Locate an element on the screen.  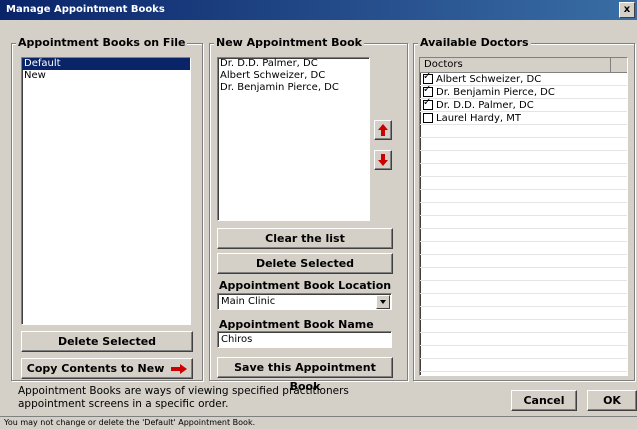
doctors-column-header: Doctors is located at coordinates (515, 65).